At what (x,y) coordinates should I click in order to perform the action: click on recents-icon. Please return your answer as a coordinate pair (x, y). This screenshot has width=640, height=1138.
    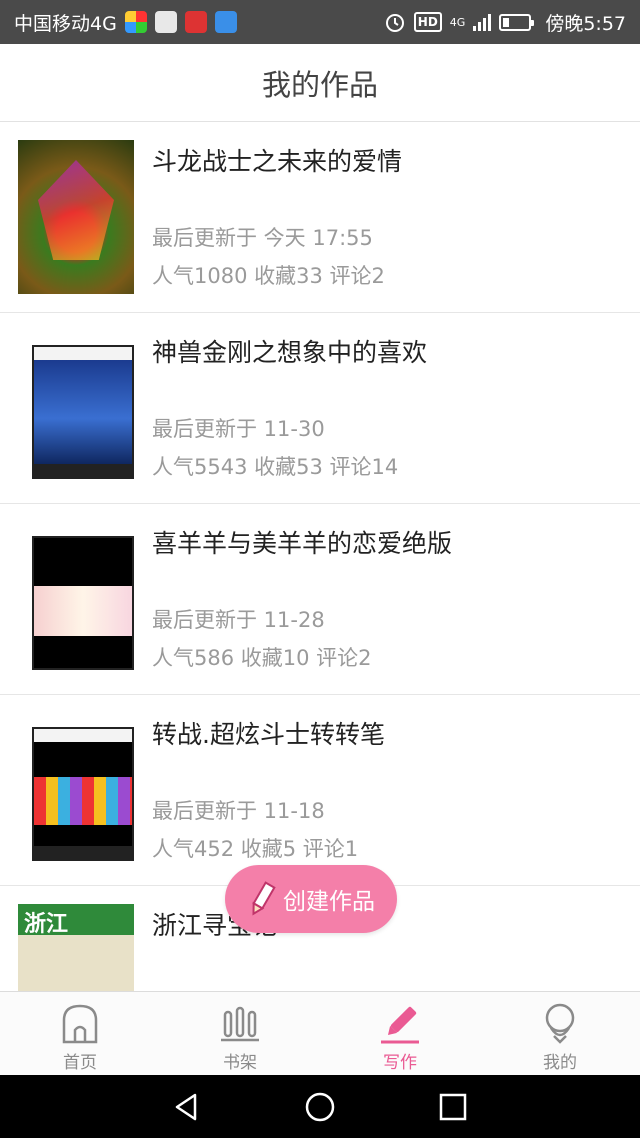
    Looking at the image, I should click on (453, 1106).